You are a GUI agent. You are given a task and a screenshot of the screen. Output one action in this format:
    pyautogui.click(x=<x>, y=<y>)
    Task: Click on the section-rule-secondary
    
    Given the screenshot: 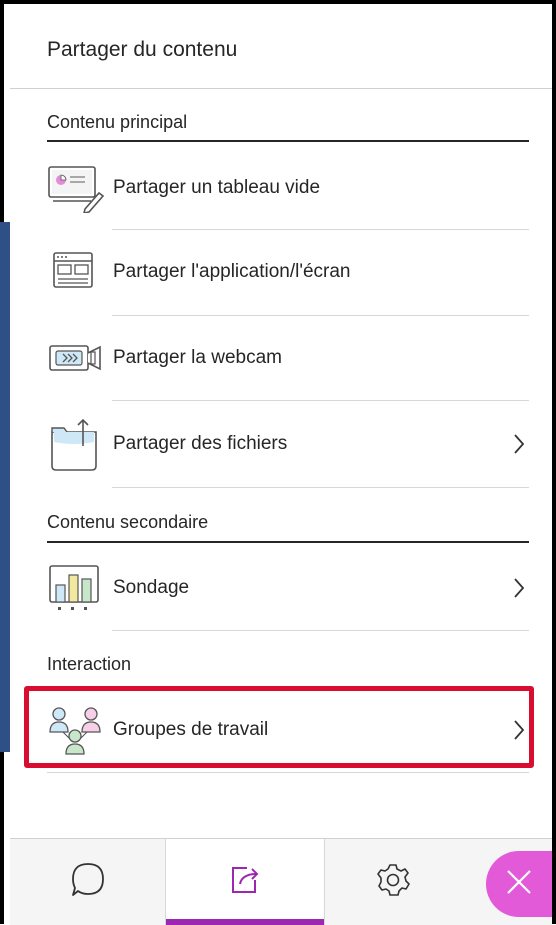 What is the action you would take?
    pyautogui.click(x=288, y=542)
    